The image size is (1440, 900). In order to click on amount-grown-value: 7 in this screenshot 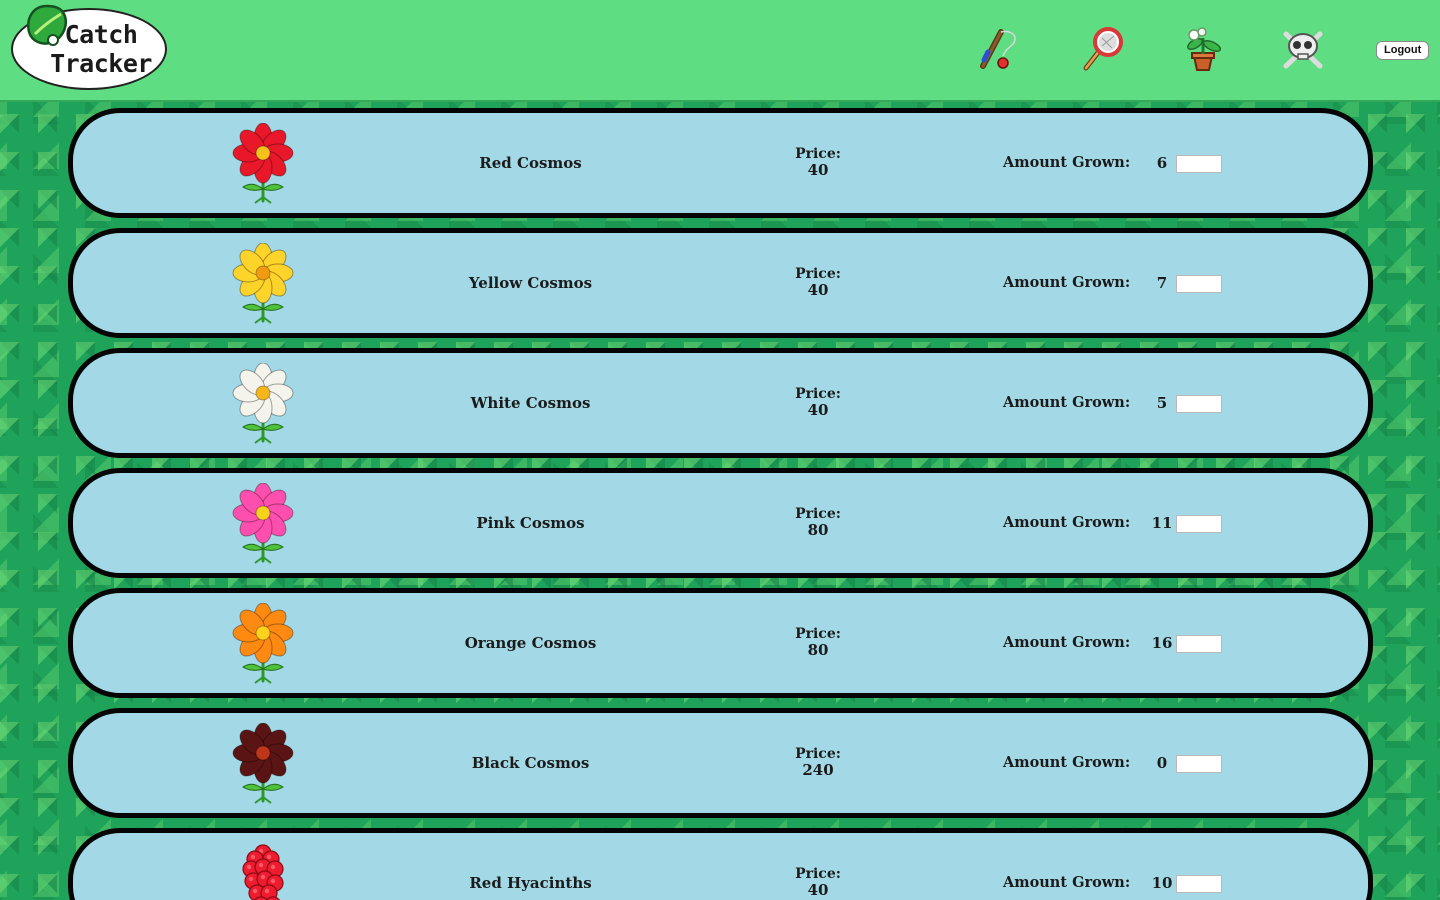, I will do `click(1162, 283)`.